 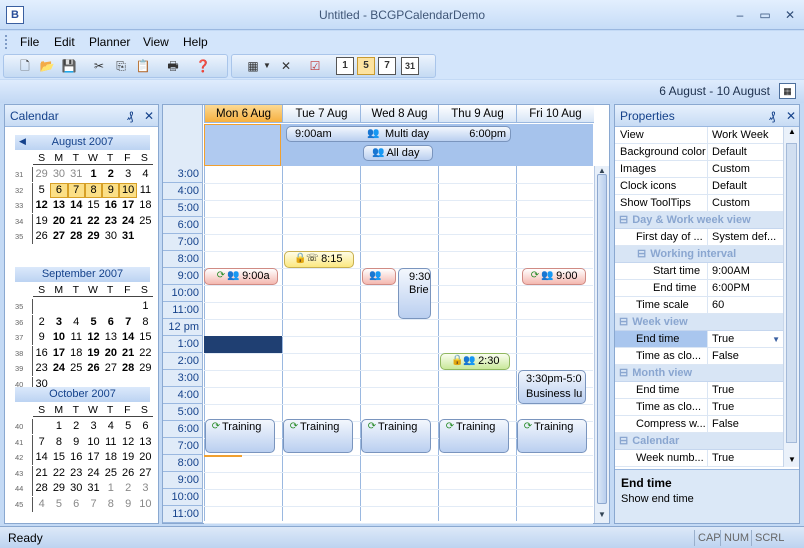 What do you see at coordinates (145, 368) in the screenshot?
I see `calendar-day: 29` at bounding box center [145, 368].